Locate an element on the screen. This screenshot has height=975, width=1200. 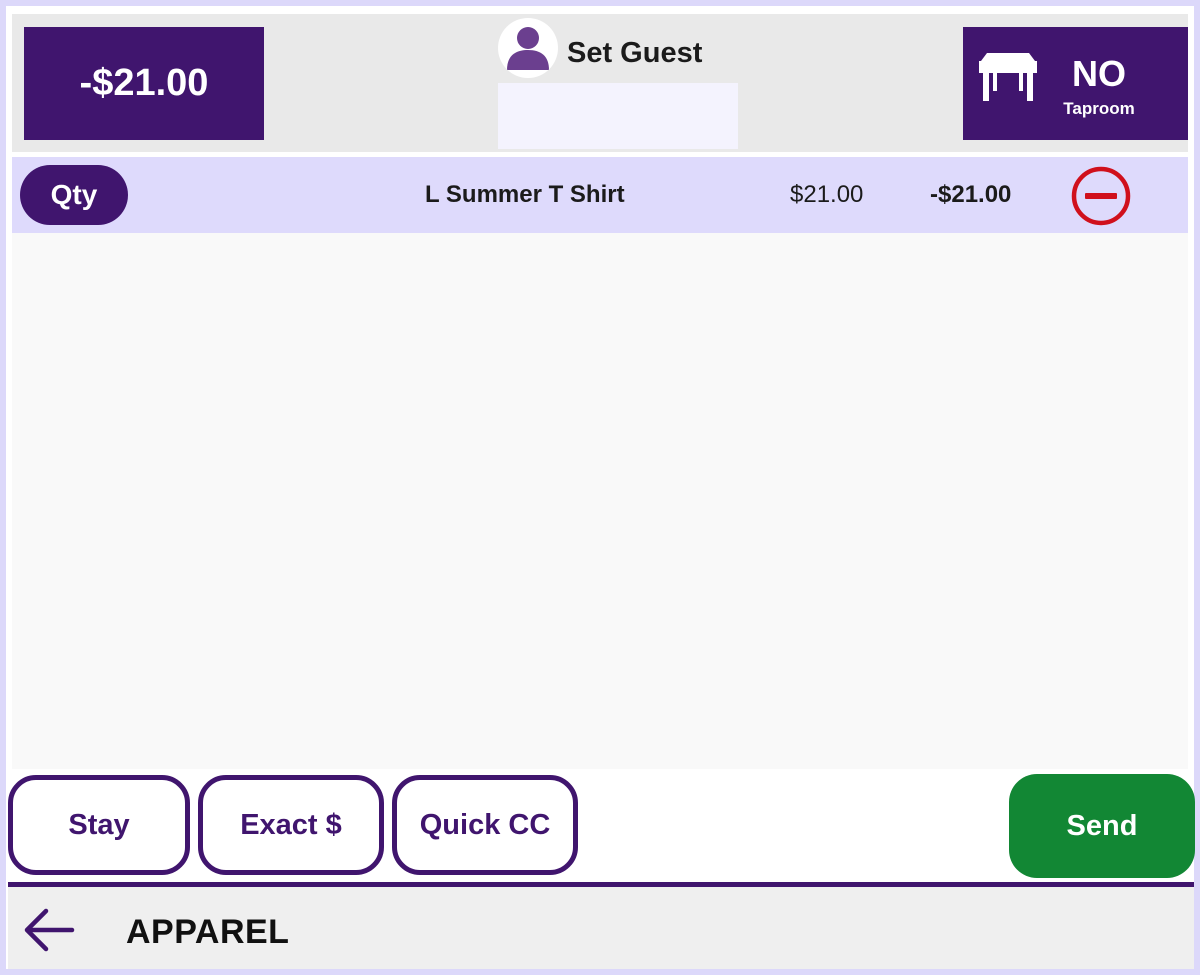
arrow-left-icon is located at coordinates (49, 930).